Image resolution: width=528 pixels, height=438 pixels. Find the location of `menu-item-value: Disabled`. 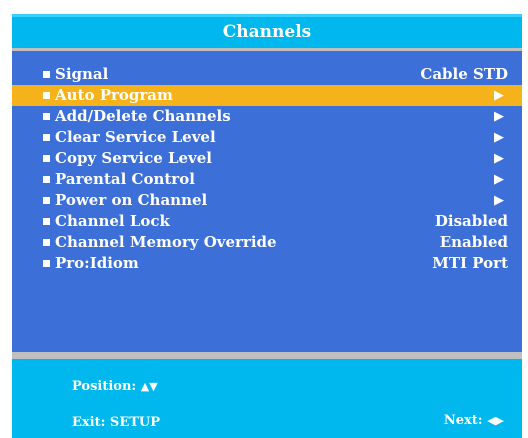

menu-item-value: Disabled is located at coordinates (471, 221).